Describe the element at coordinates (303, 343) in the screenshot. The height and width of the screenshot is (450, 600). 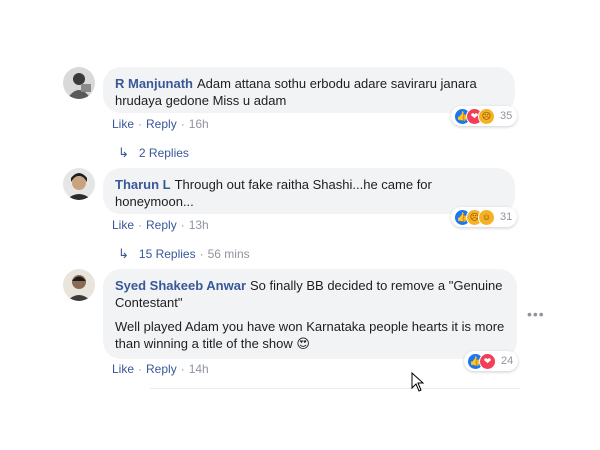
I see `heart-eyes-emoji-icon: 😍` at that location.